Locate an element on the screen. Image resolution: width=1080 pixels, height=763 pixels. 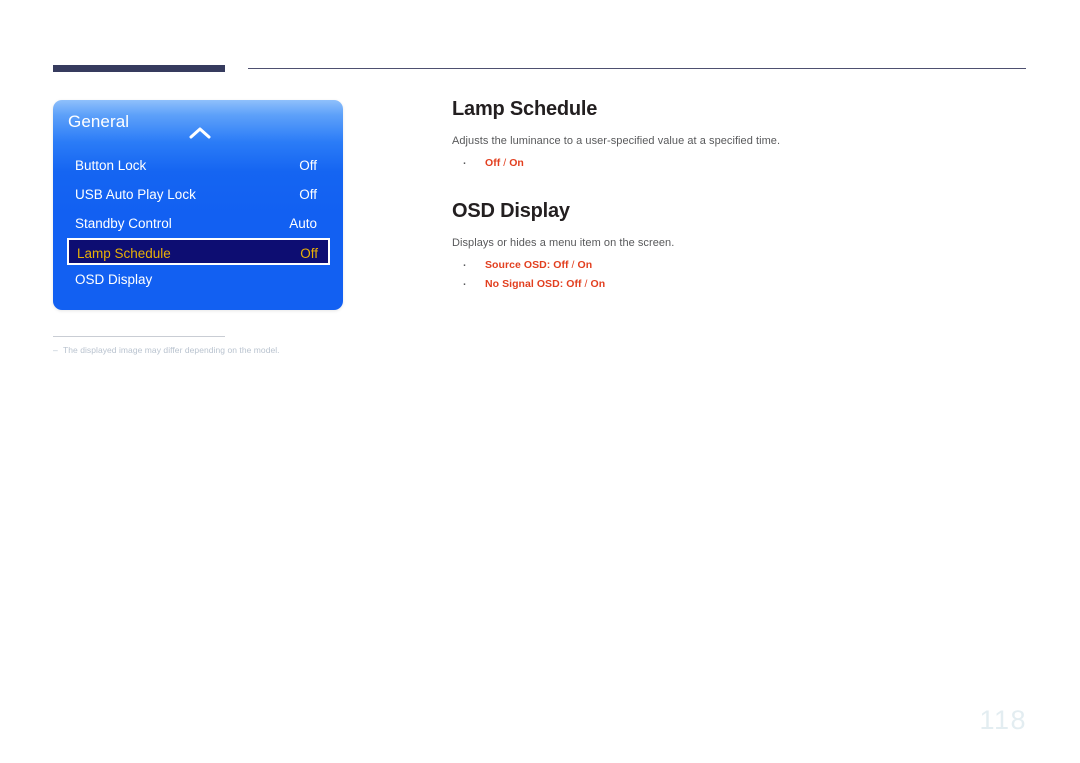
osd-menu-item-button-lock: Button Lock Off is located at coordinates (198, 165).